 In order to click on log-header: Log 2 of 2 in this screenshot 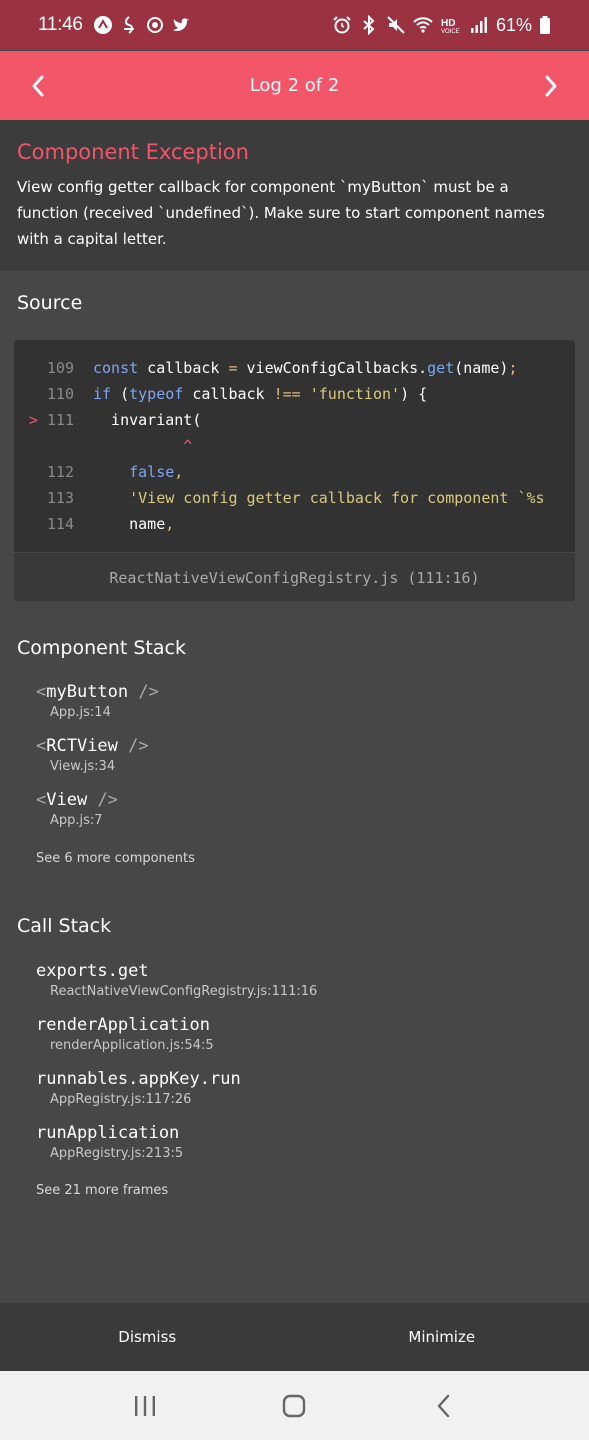, I will do `click(294, 85)`.